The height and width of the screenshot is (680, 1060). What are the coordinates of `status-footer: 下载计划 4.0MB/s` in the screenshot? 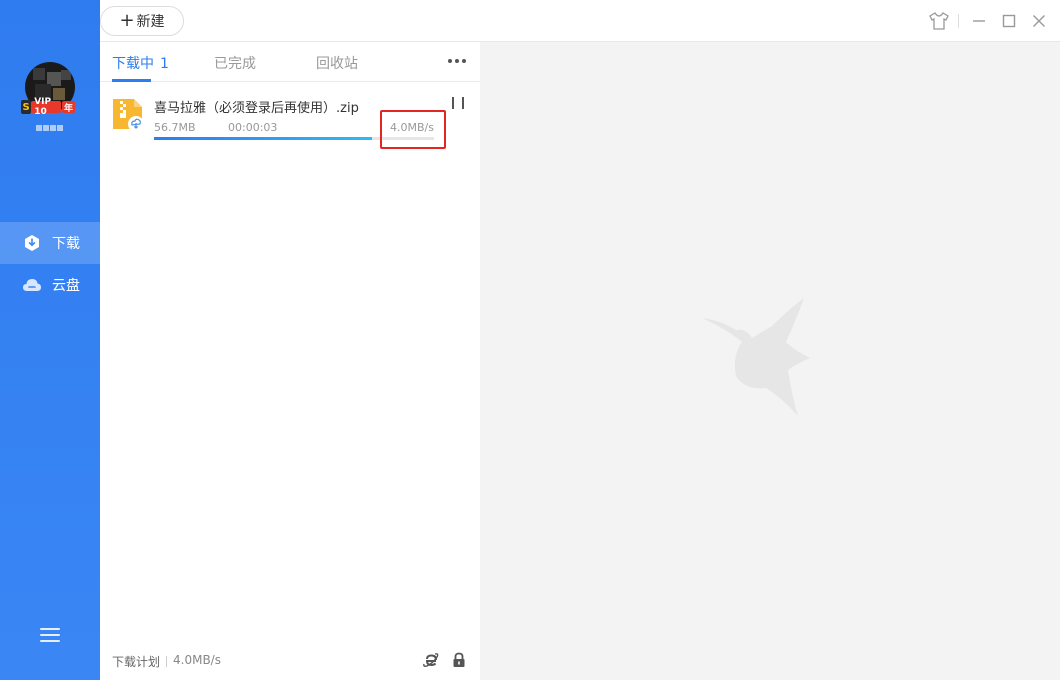 It's located at (290, 661).